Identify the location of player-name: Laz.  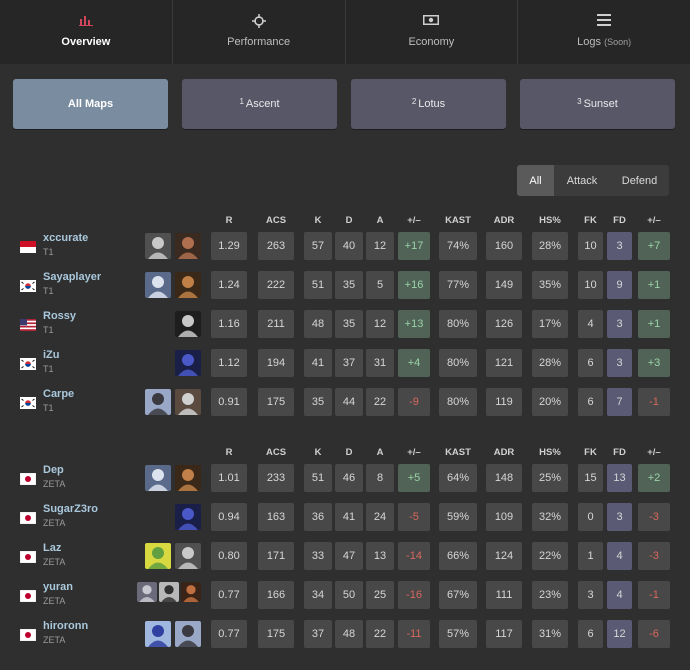
(52, 548).